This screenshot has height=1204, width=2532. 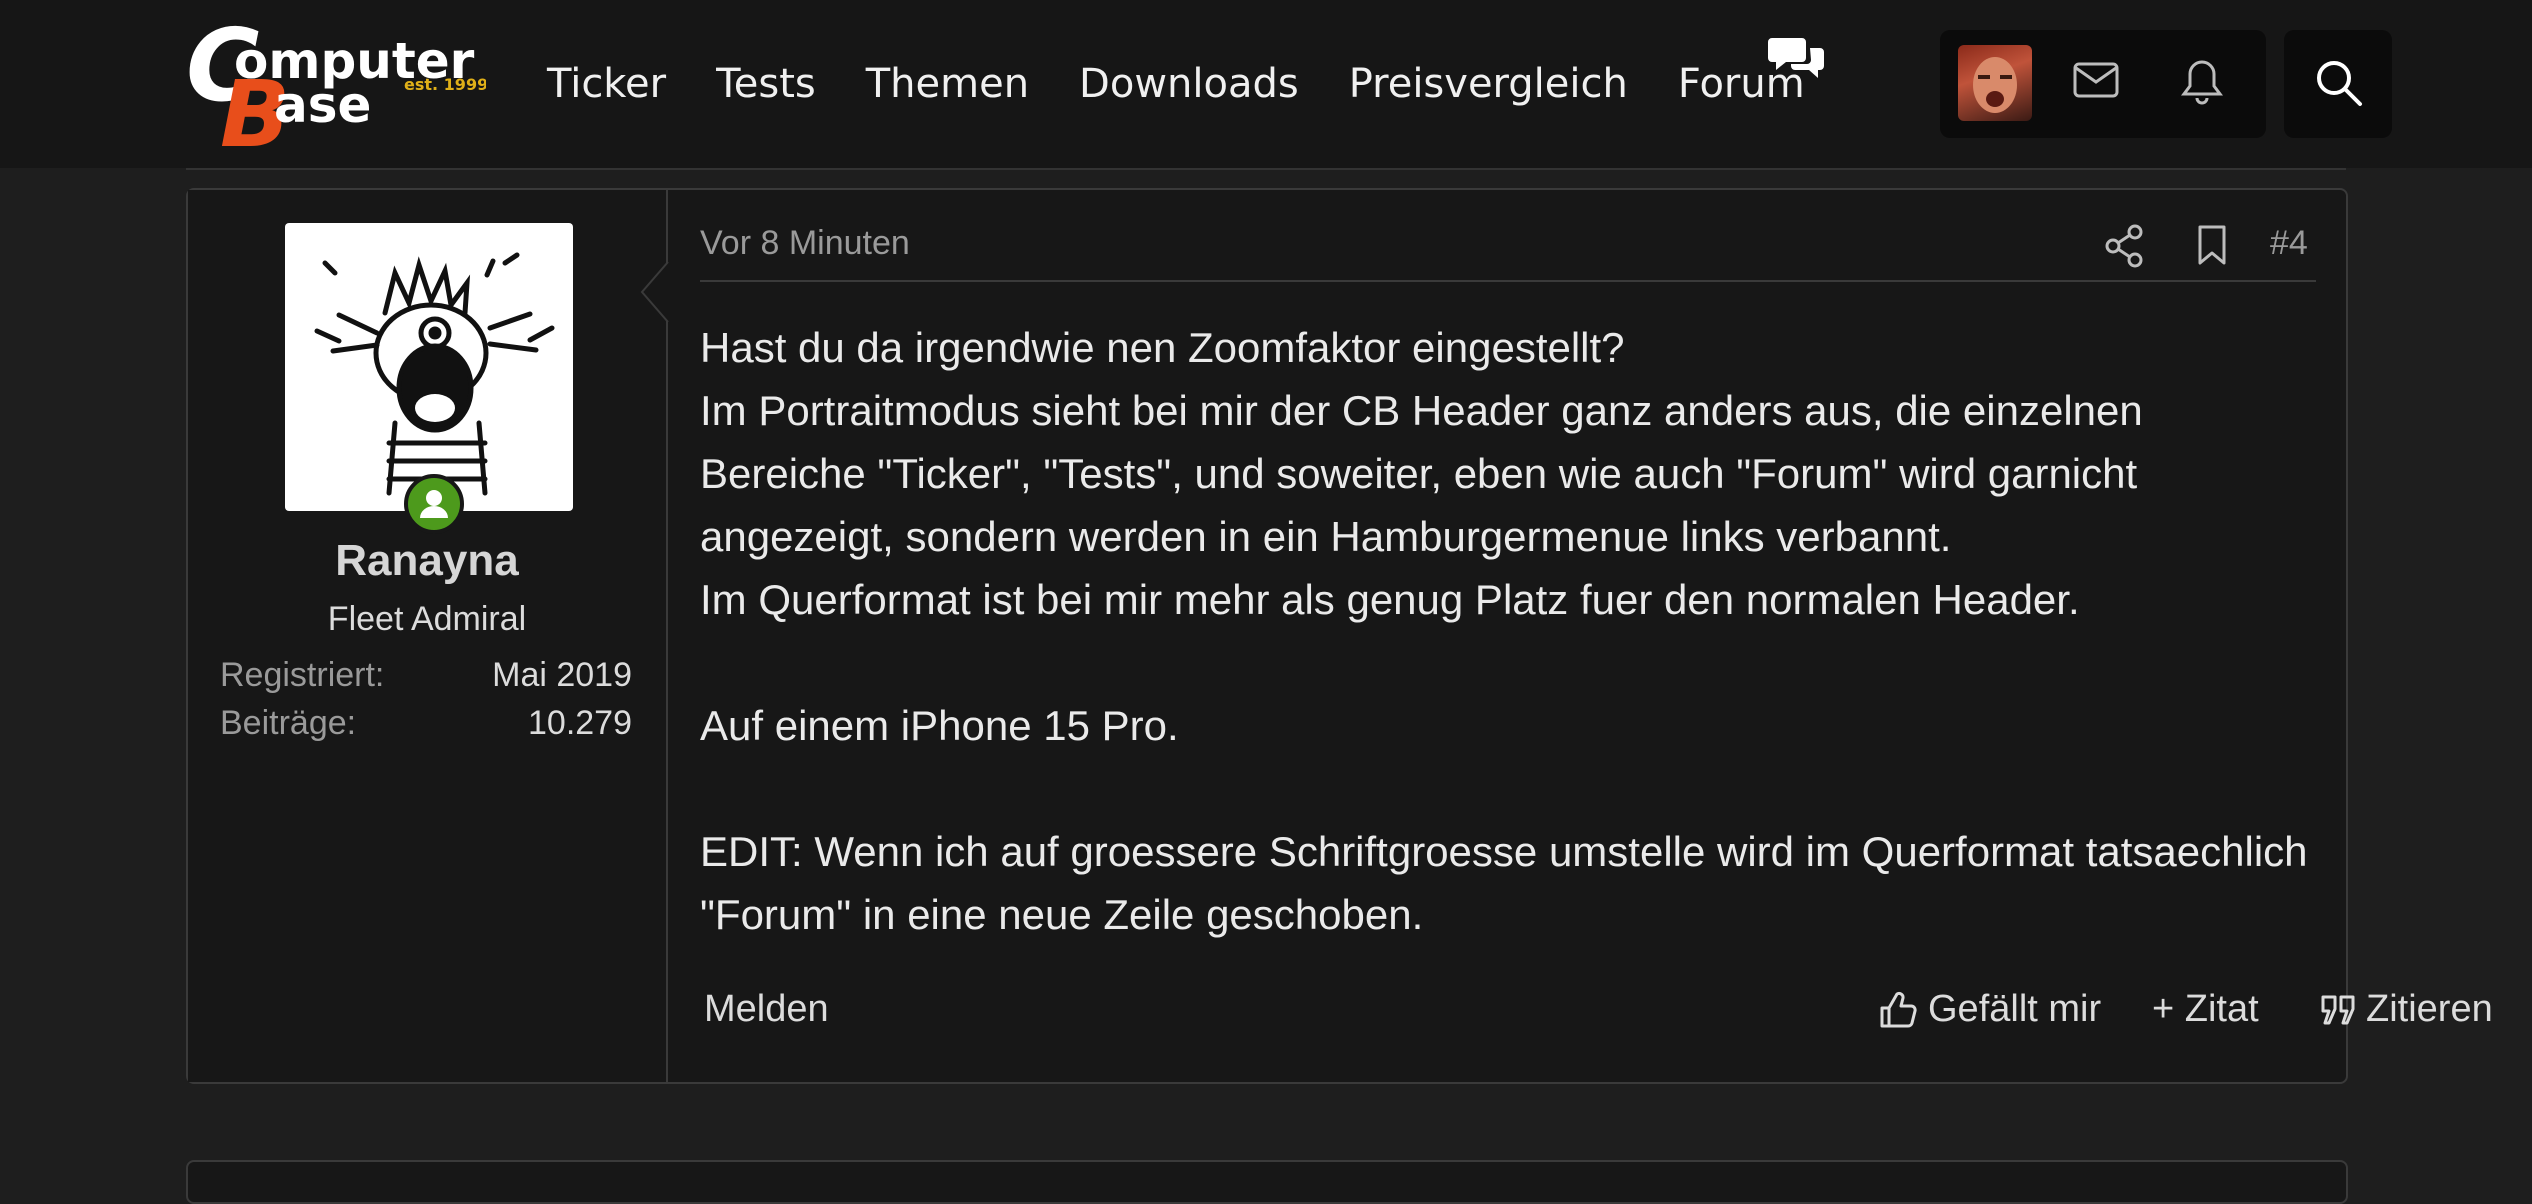 I want to click on like-label: Gefällt mir, so click(x=2015, y=1009).